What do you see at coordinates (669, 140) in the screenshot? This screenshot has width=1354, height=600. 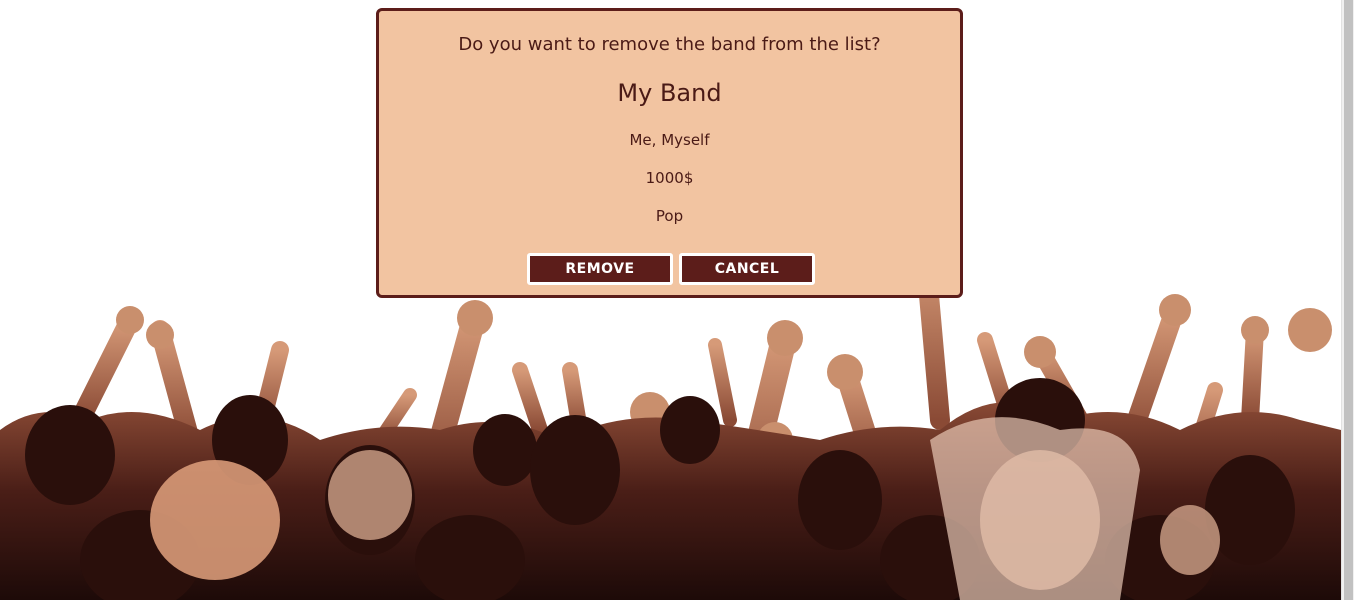 I see `band-members: Me, Myself` at bounding box center [669, 140].